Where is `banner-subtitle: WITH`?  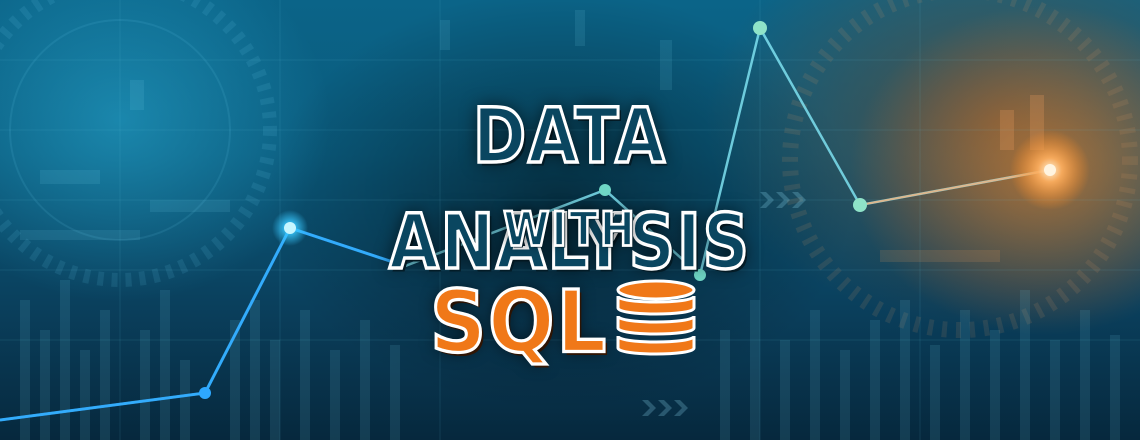
banner-subtitle: WITH is located at coordinates (569, 229).